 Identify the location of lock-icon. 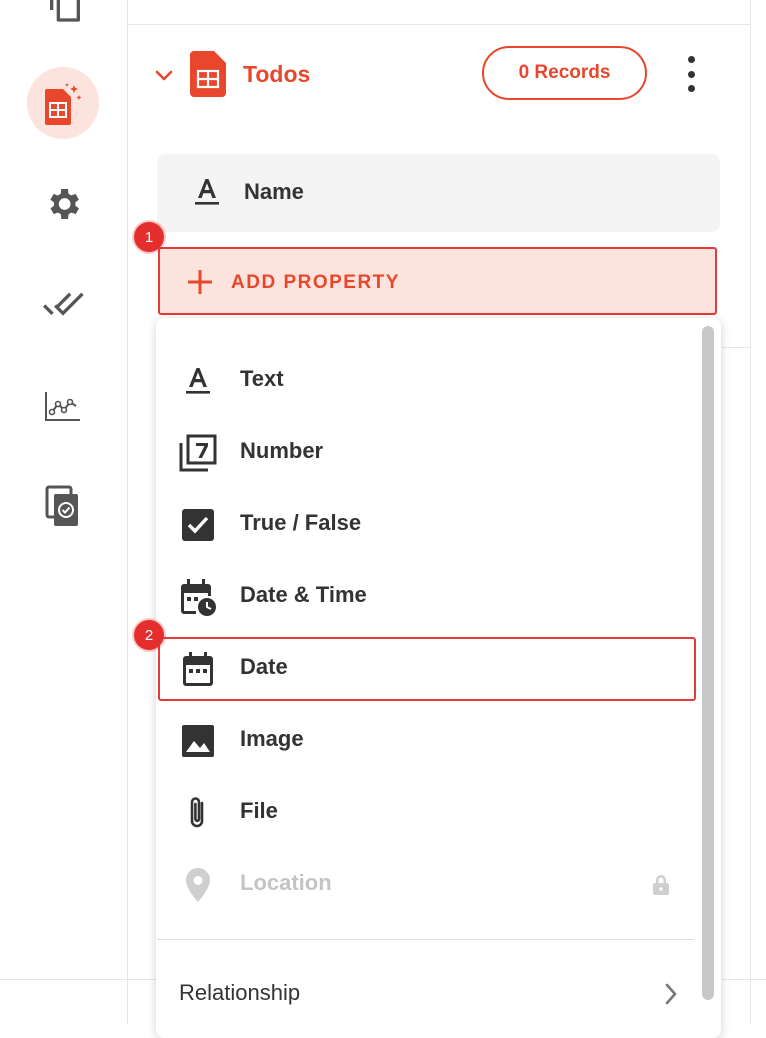
(661, 887).